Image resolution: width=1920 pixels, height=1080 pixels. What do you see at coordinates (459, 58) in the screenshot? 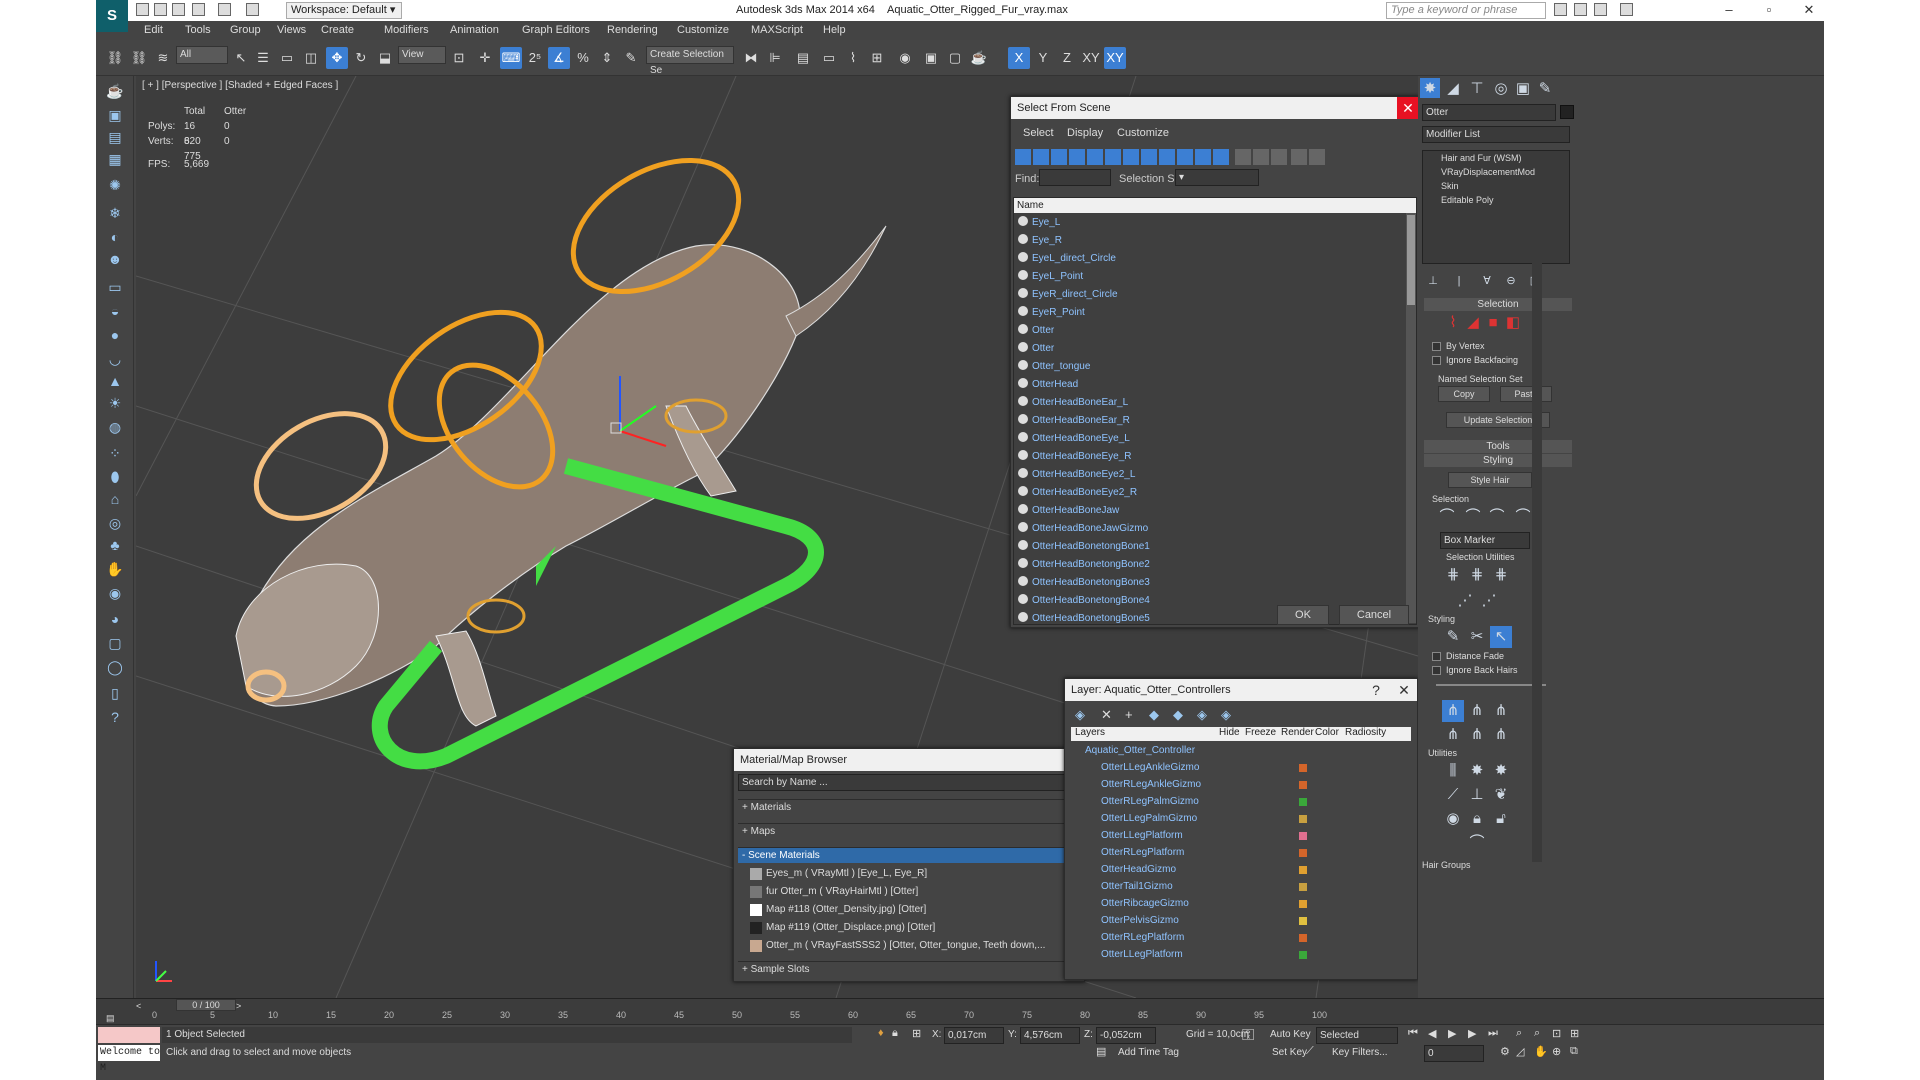
I see `pivot-center-icon: ⊡` at bounding box center [459, 58].